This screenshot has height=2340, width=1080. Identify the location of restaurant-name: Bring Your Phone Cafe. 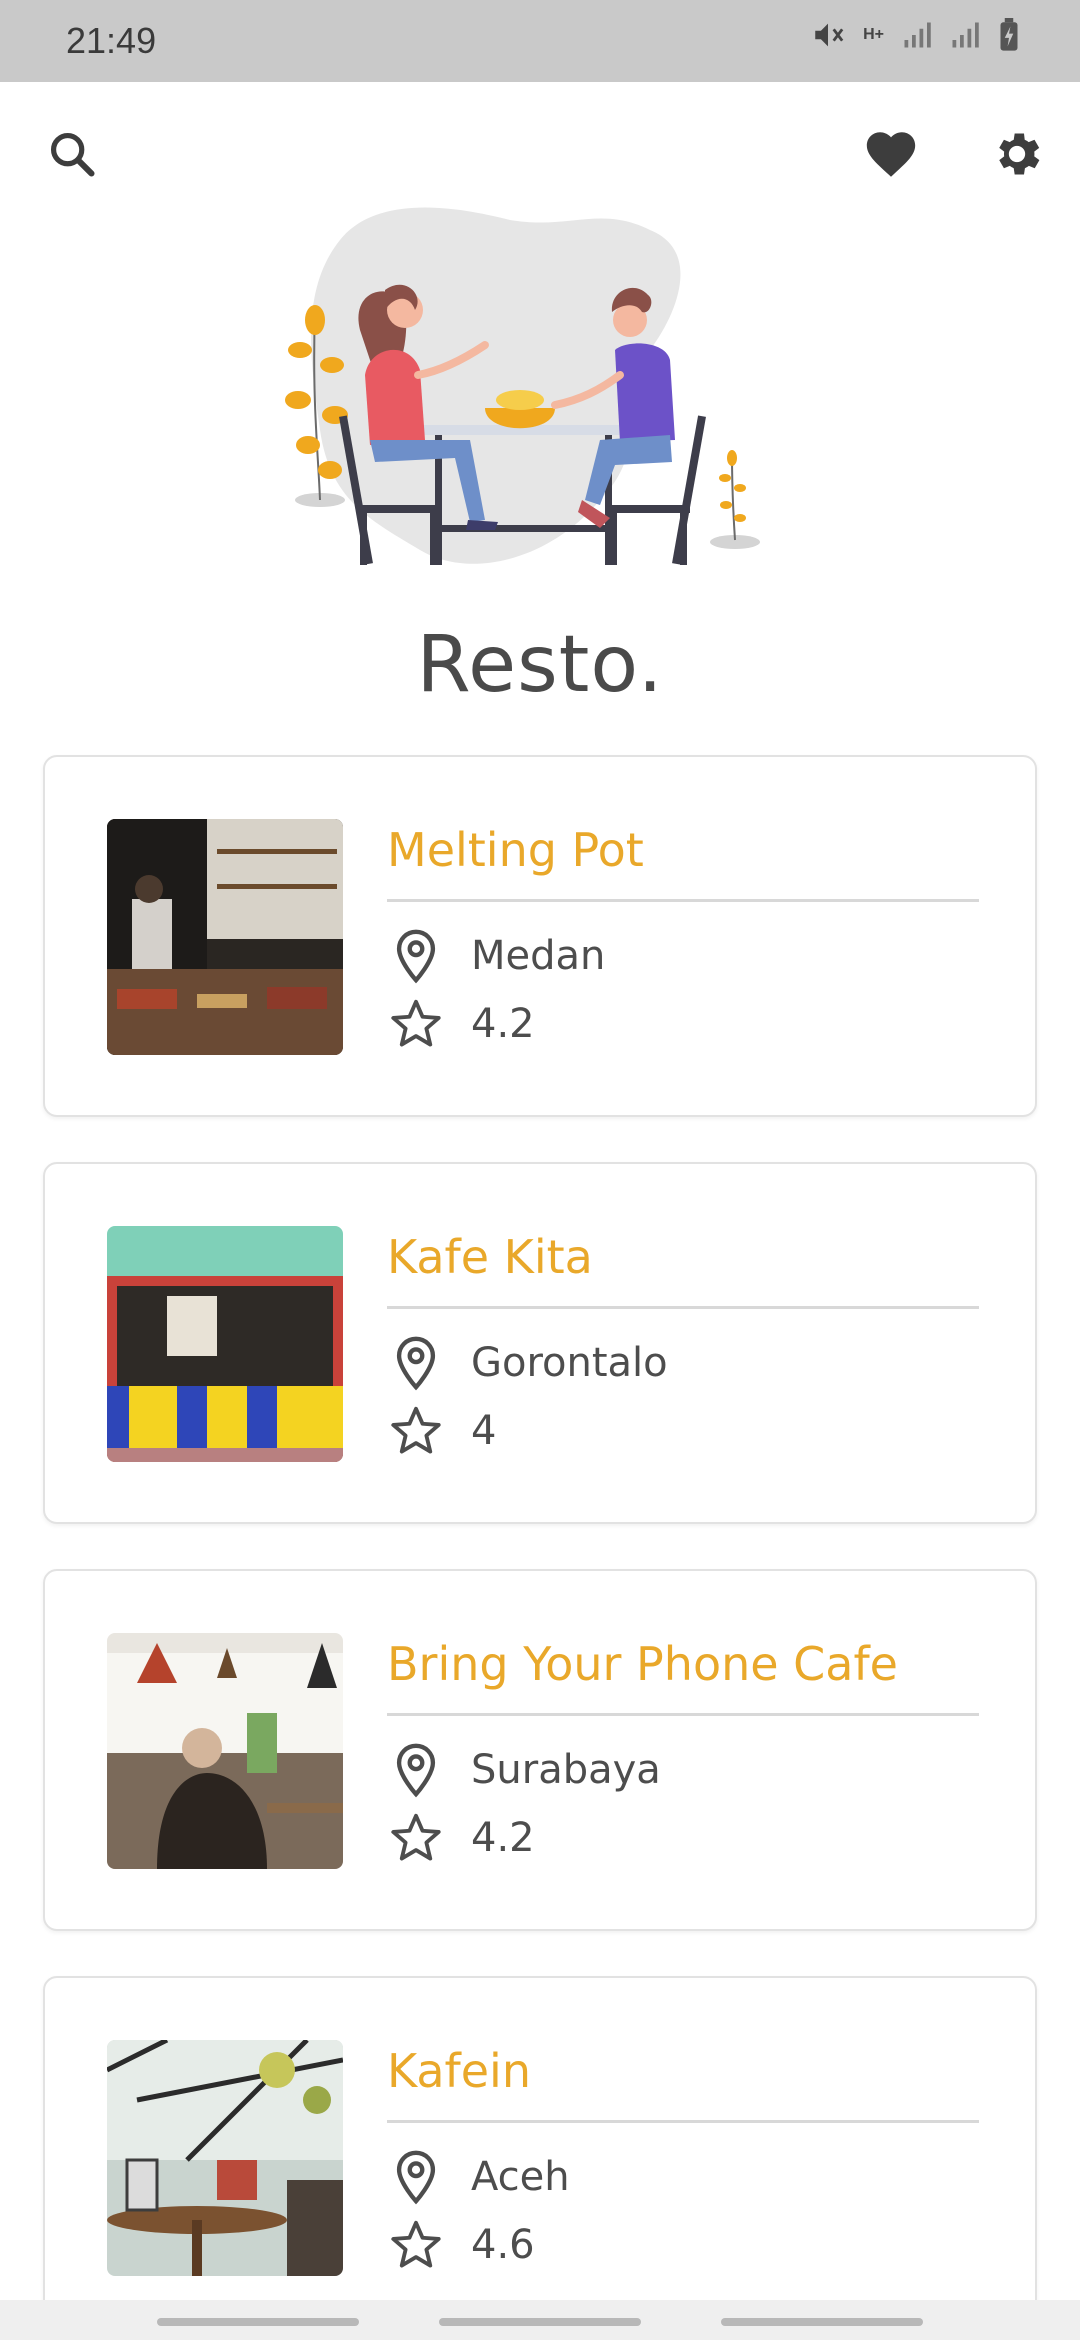
(642, 1664).